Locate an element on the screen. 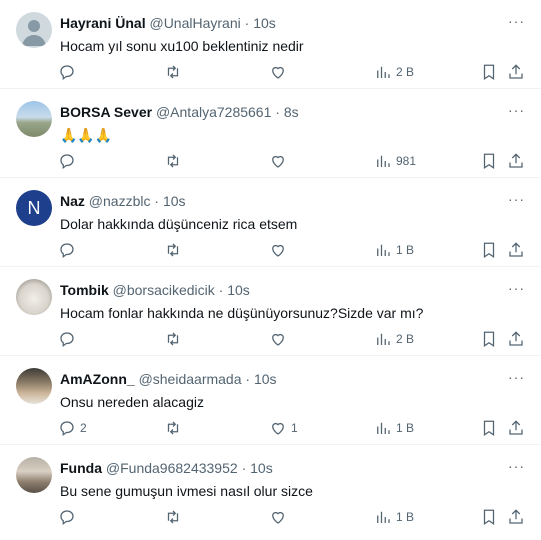  tweet-text: Dolar hakkında düşünceniz rica etsem is located at coordinates (179, 224).